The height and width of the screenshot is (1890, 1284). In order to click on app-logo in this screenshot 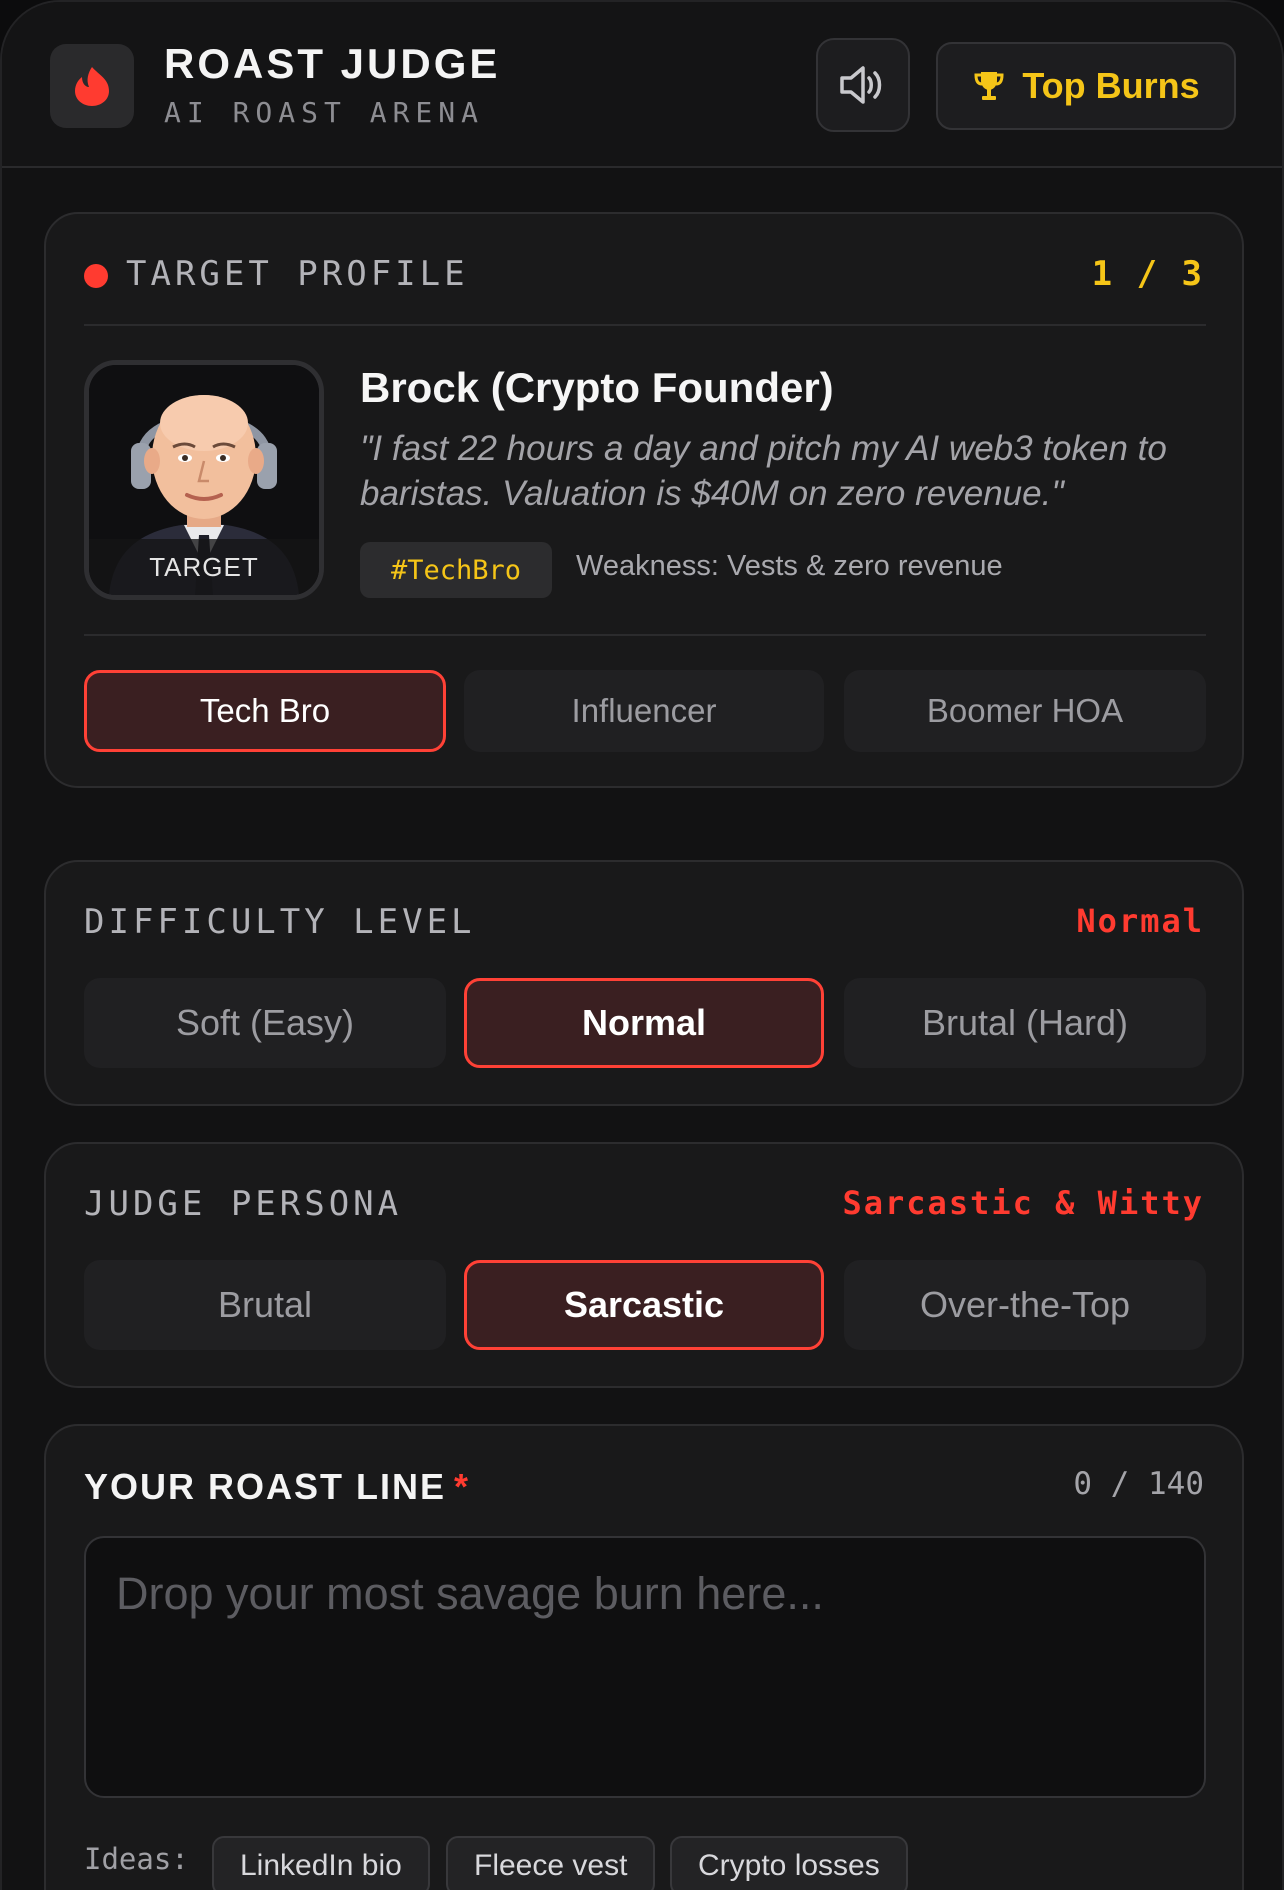, I will do `click(92, 86)`.